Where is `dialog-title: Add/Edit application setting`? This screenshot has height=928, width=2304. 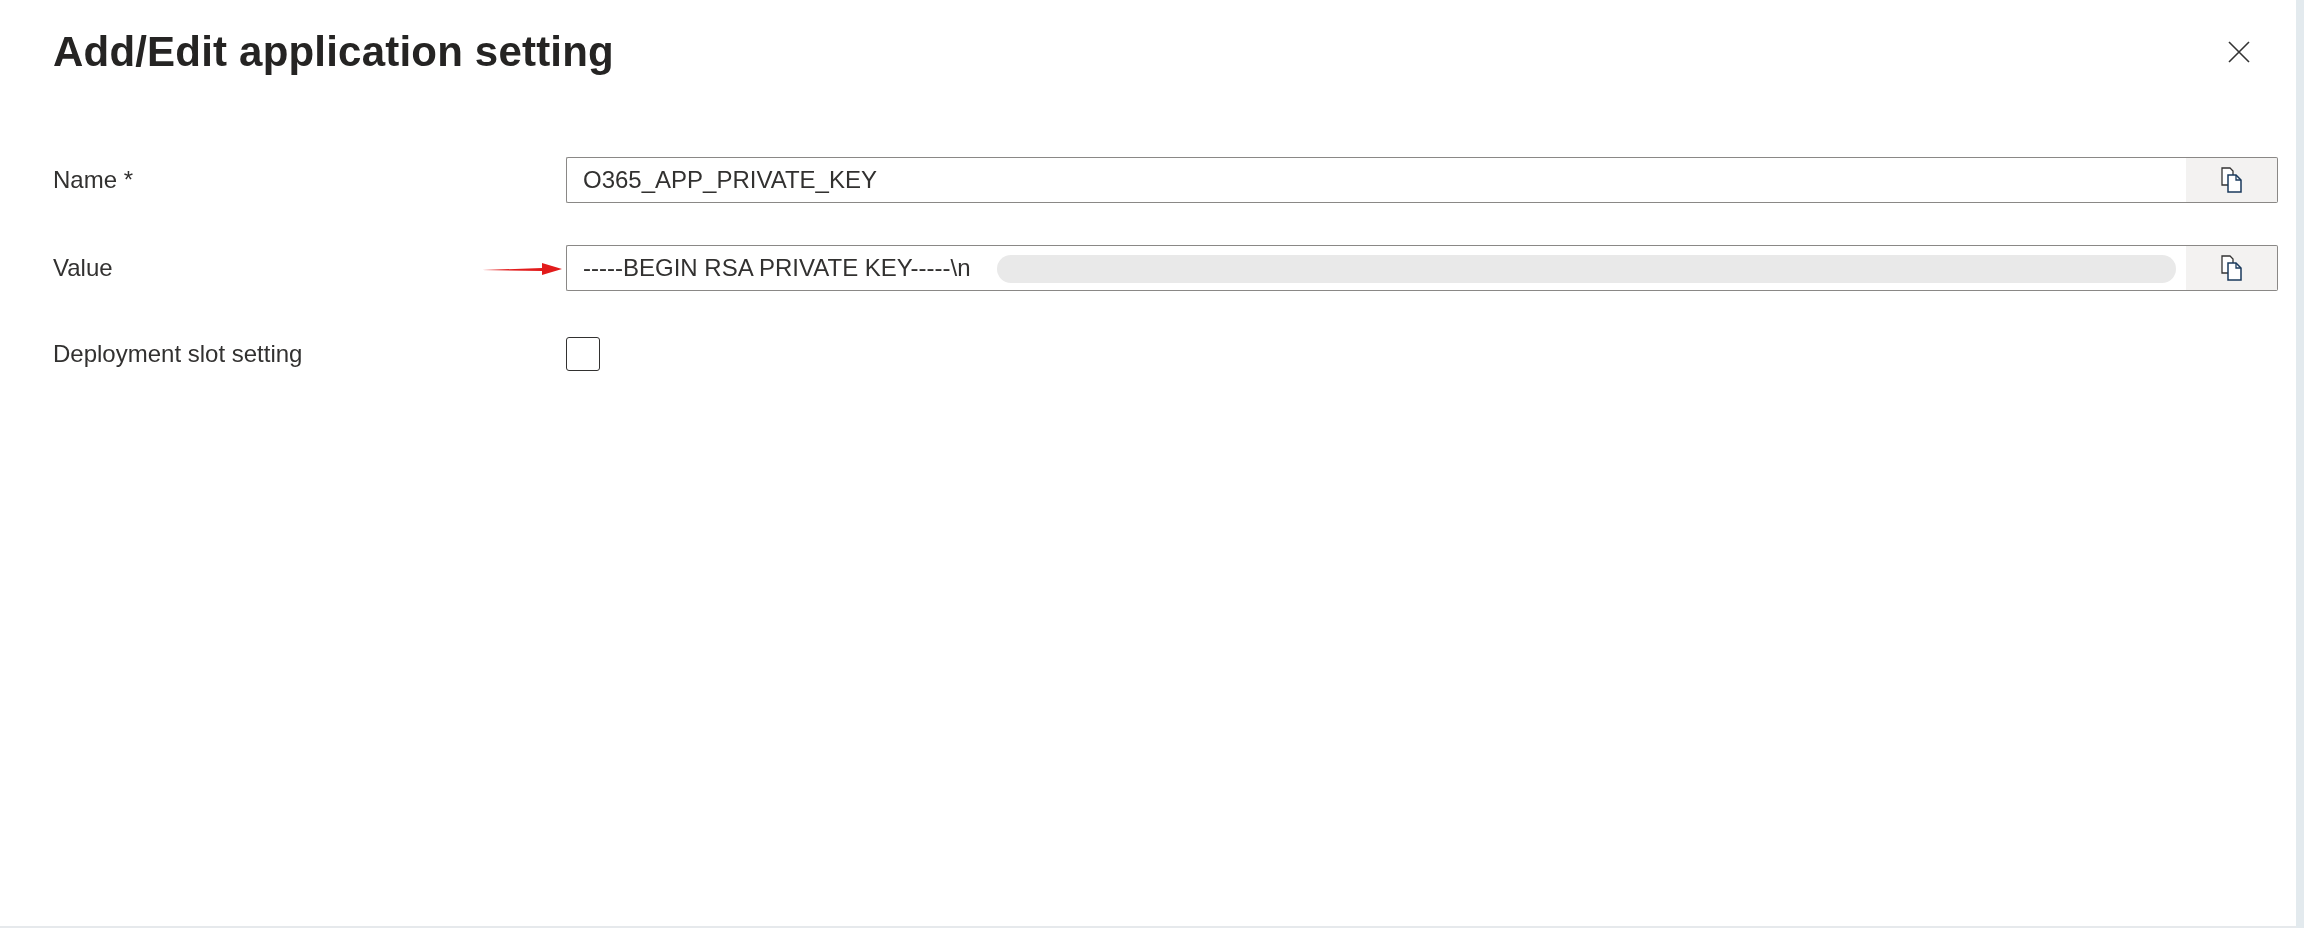
dialog-title: Add/Edit application setting is located at coordinates (333, 52).